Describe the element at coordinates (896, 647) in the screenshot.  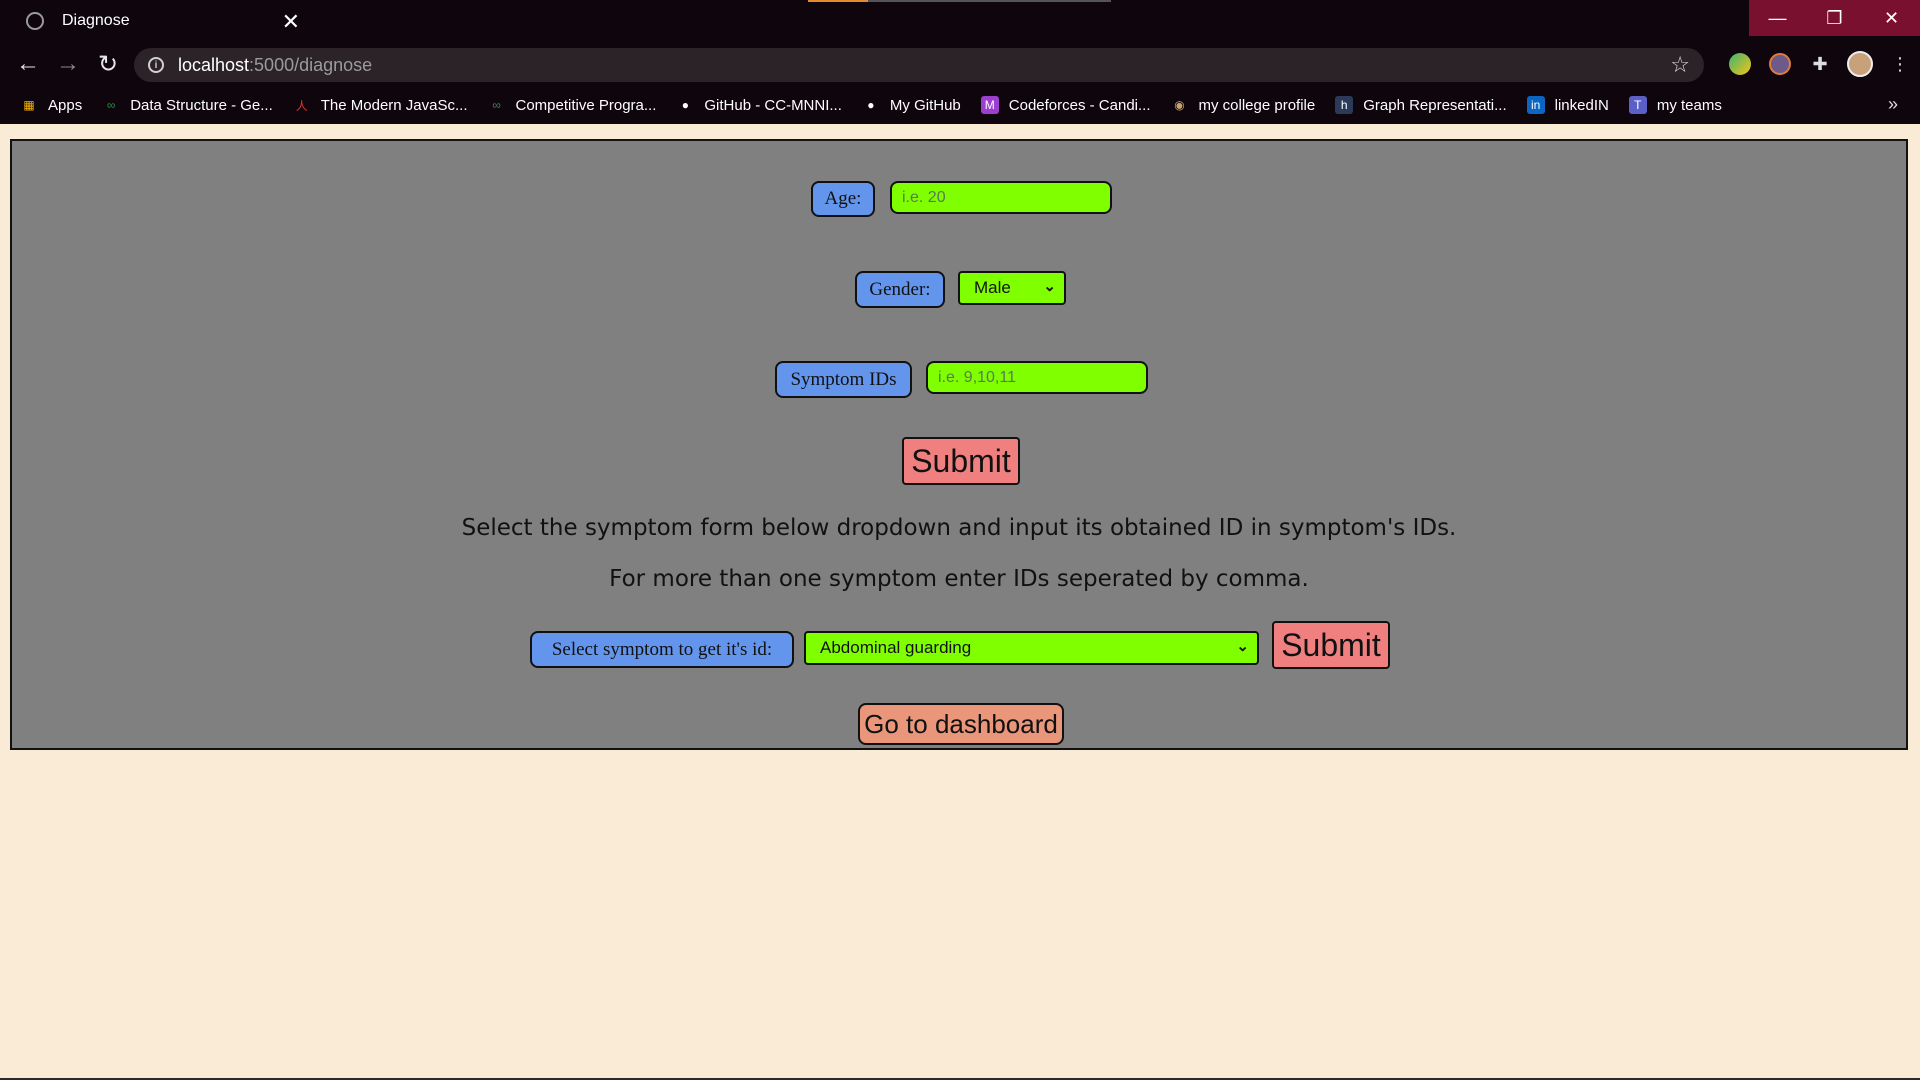
I see `symptom-selected-value: Abdominal guarding` at that location.